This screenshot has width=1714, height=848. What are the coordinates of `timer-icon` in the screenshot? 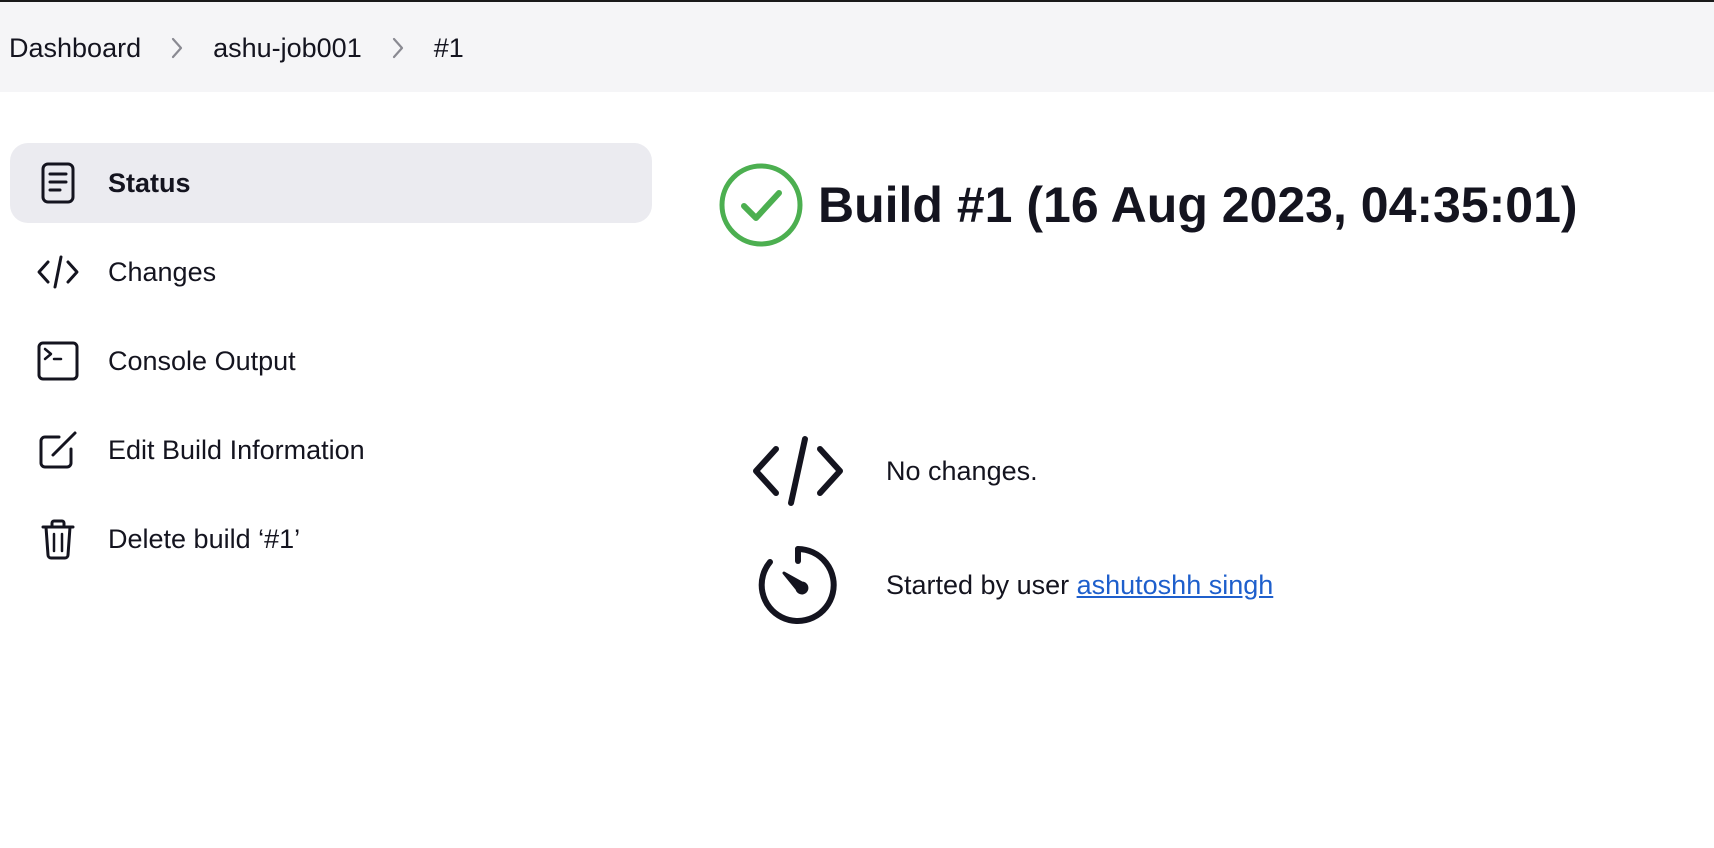 It's located at (798, 585).